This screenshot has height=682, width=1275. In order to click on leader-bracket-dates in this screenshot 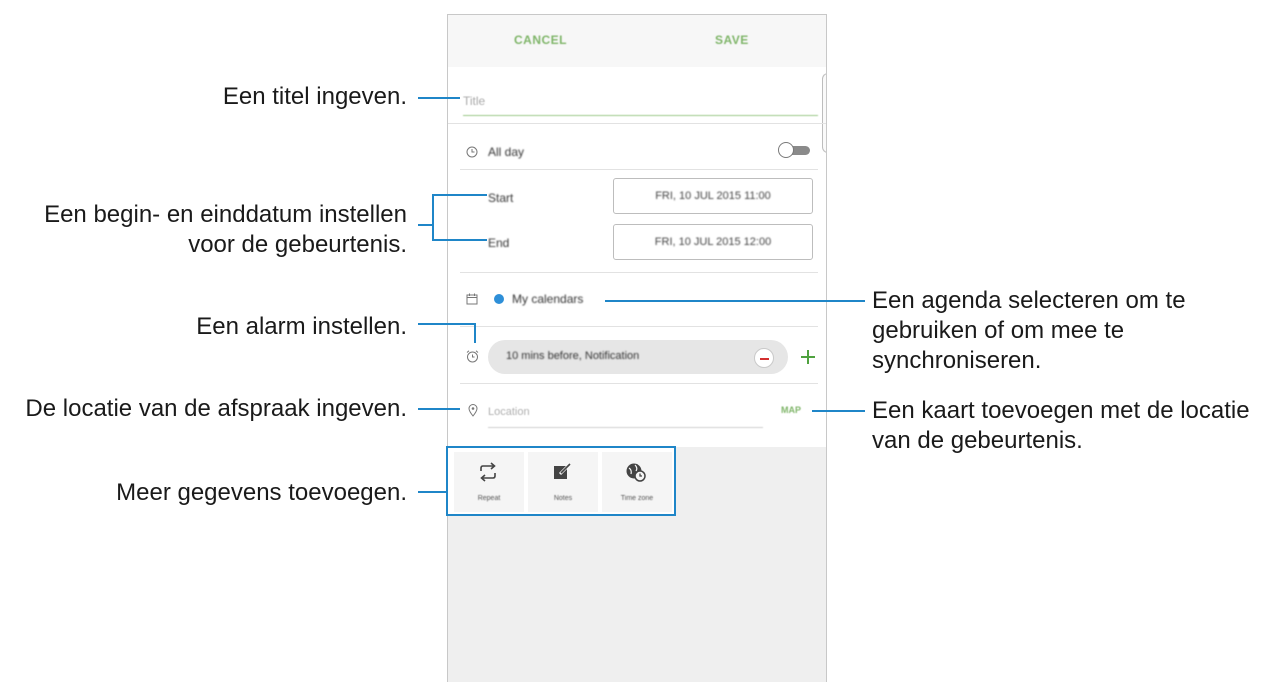, I will do `click(433, 217)`.